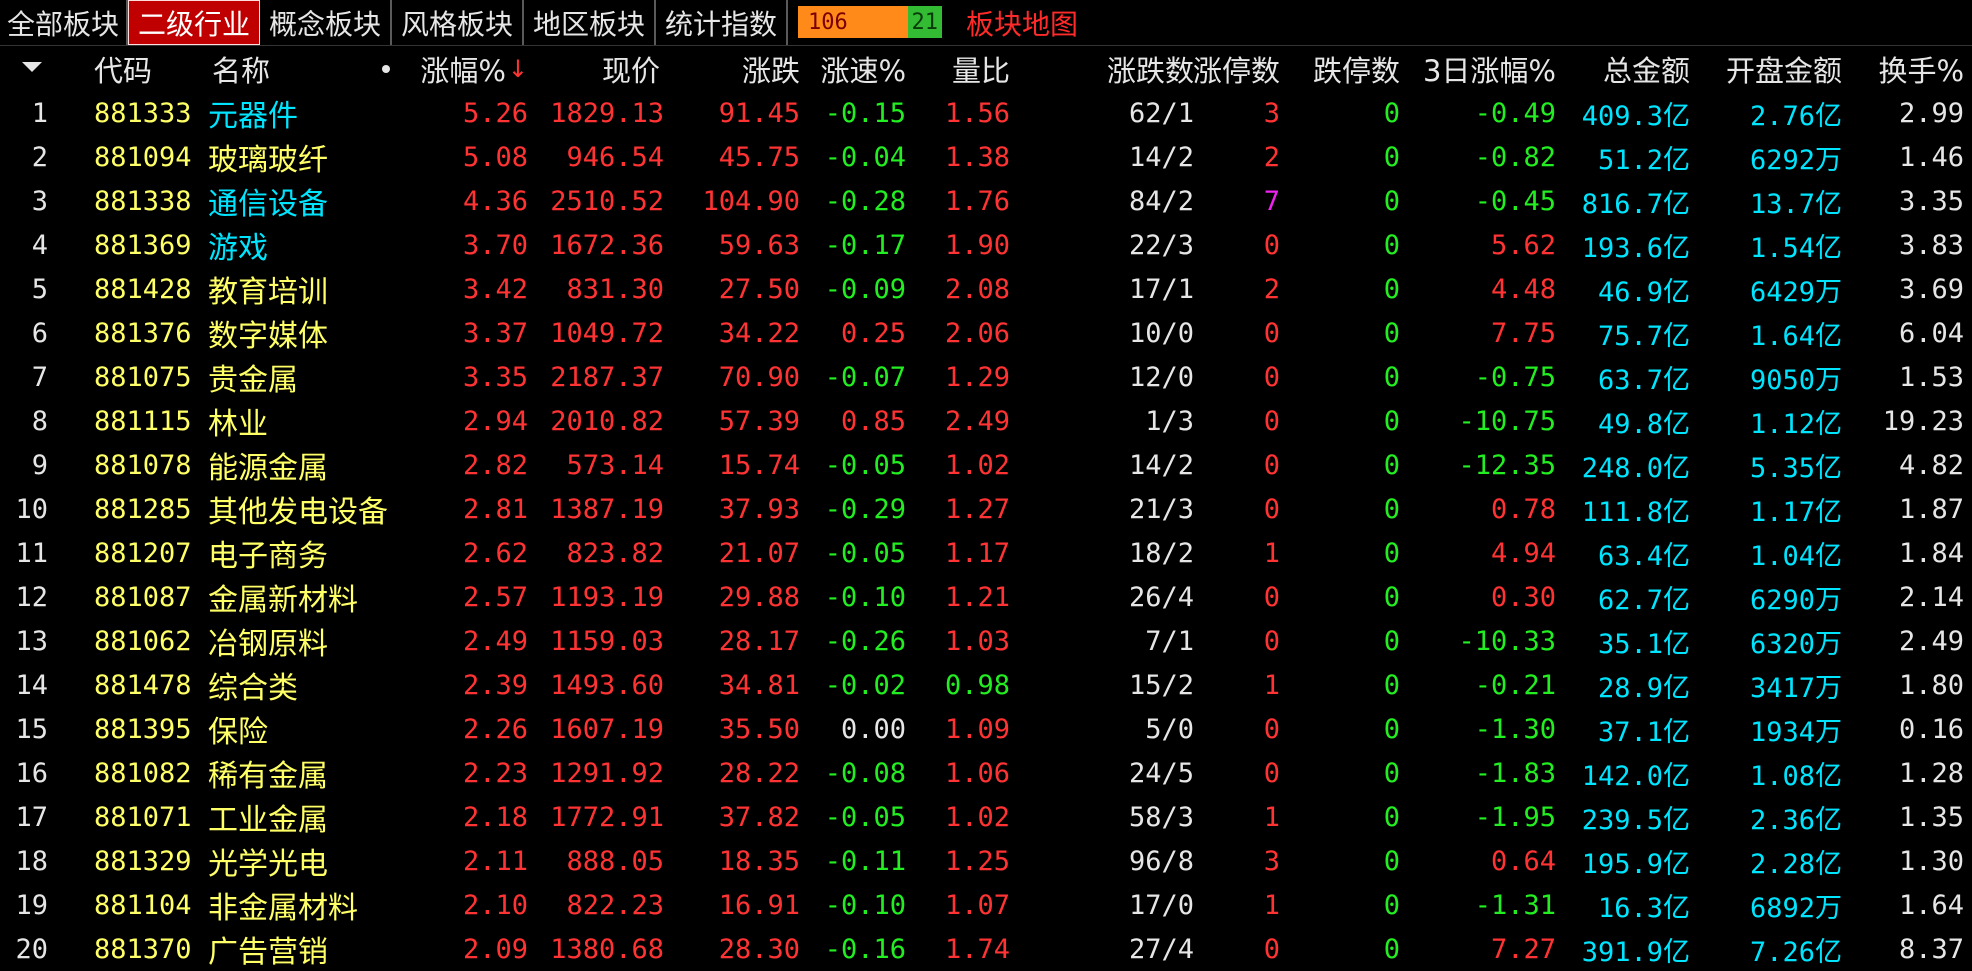 This screenshot has height=971, width=1972. I want to click on col-open-amount: 开盘金额, so click(1771, 68).